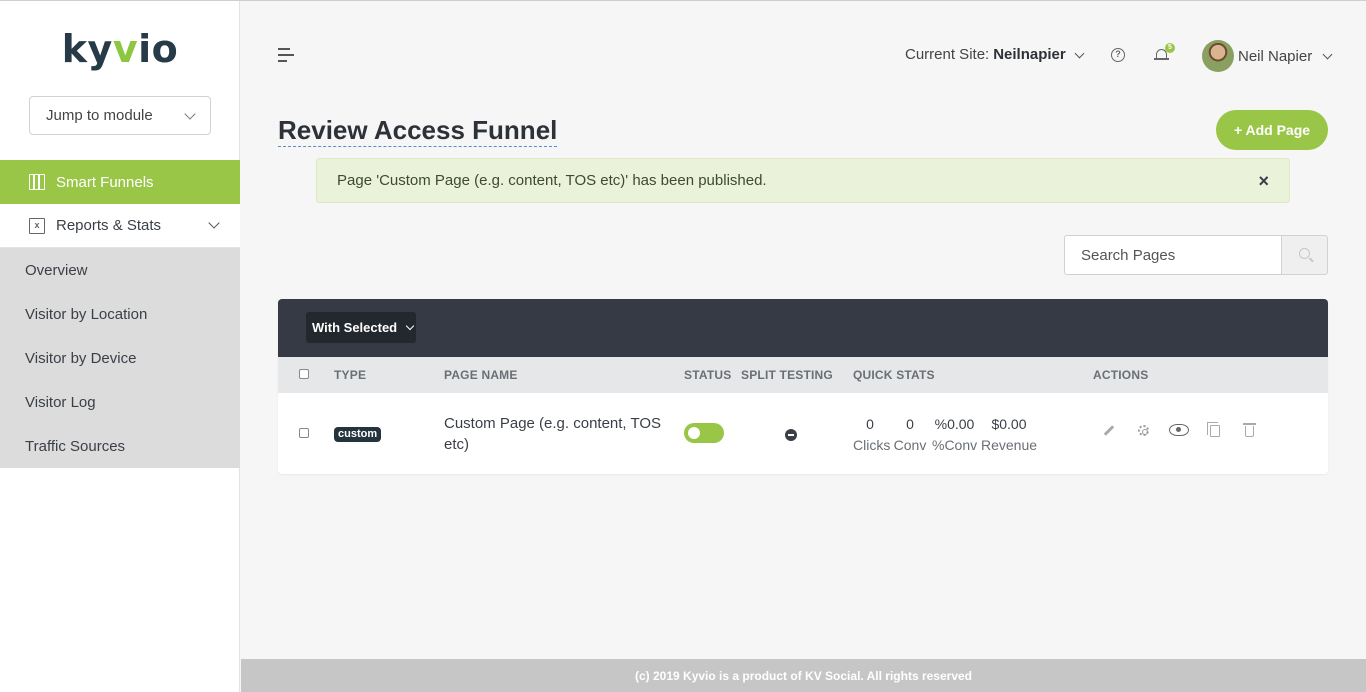 The image size is (1366, 692). I want to click on column-header-actions: ACTIONS, so click(1121, 375).